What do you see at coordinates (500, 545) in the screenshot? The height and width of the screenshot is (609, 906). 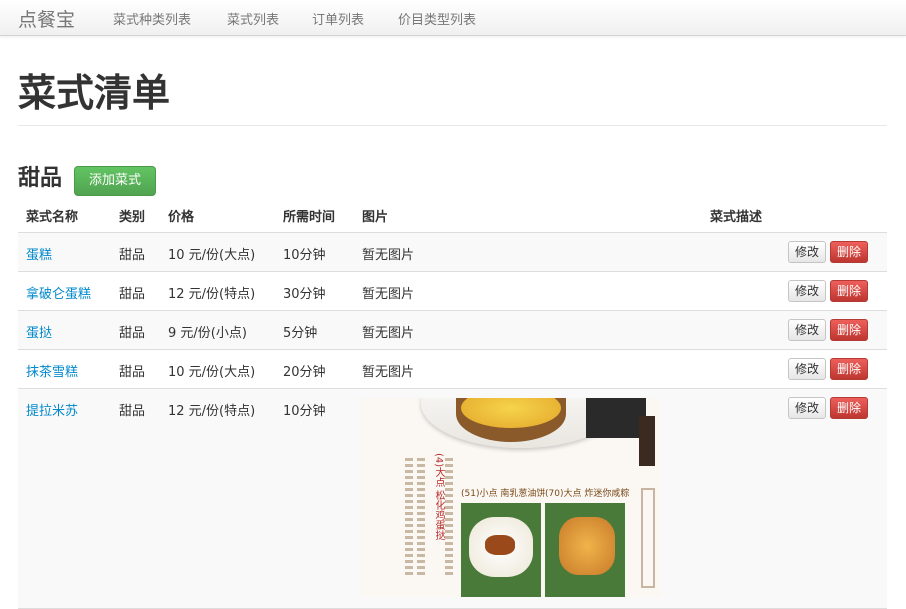 I see `bun-filling` at bounding box center [500, 545].